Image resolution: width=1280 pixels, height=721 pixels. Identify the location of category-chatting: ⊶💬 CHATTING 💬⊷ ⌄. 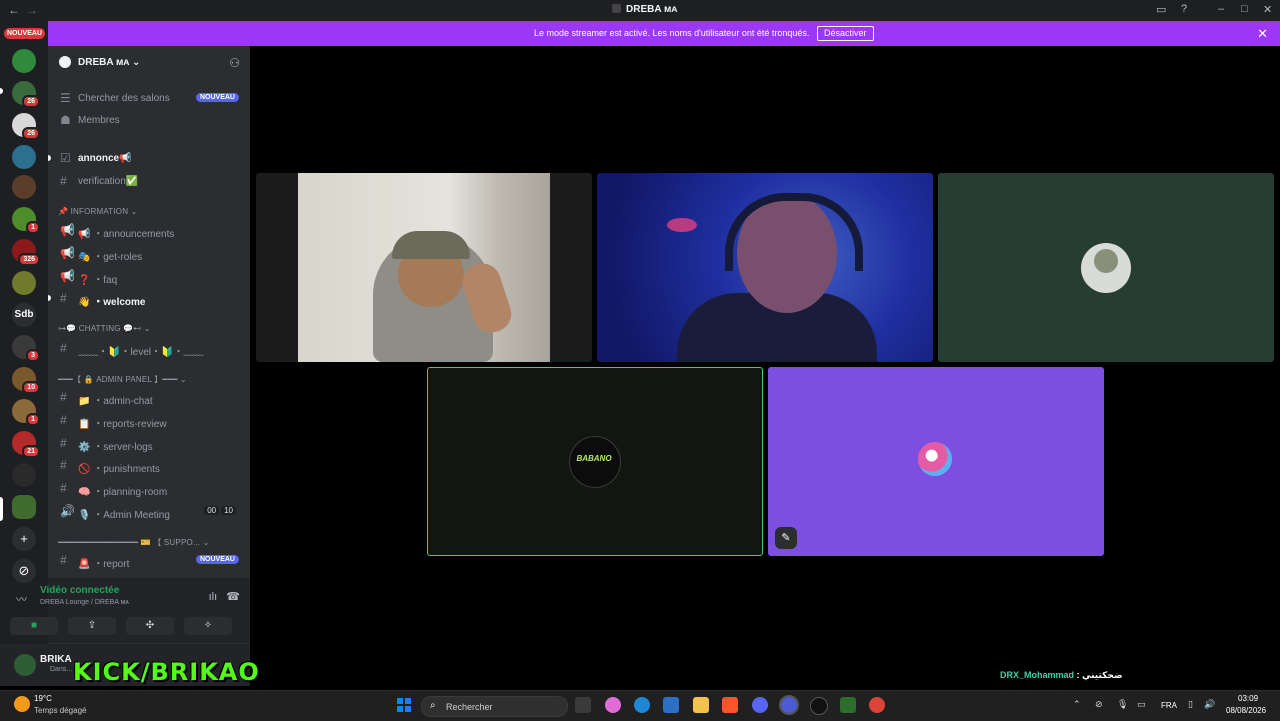
(104, 328).